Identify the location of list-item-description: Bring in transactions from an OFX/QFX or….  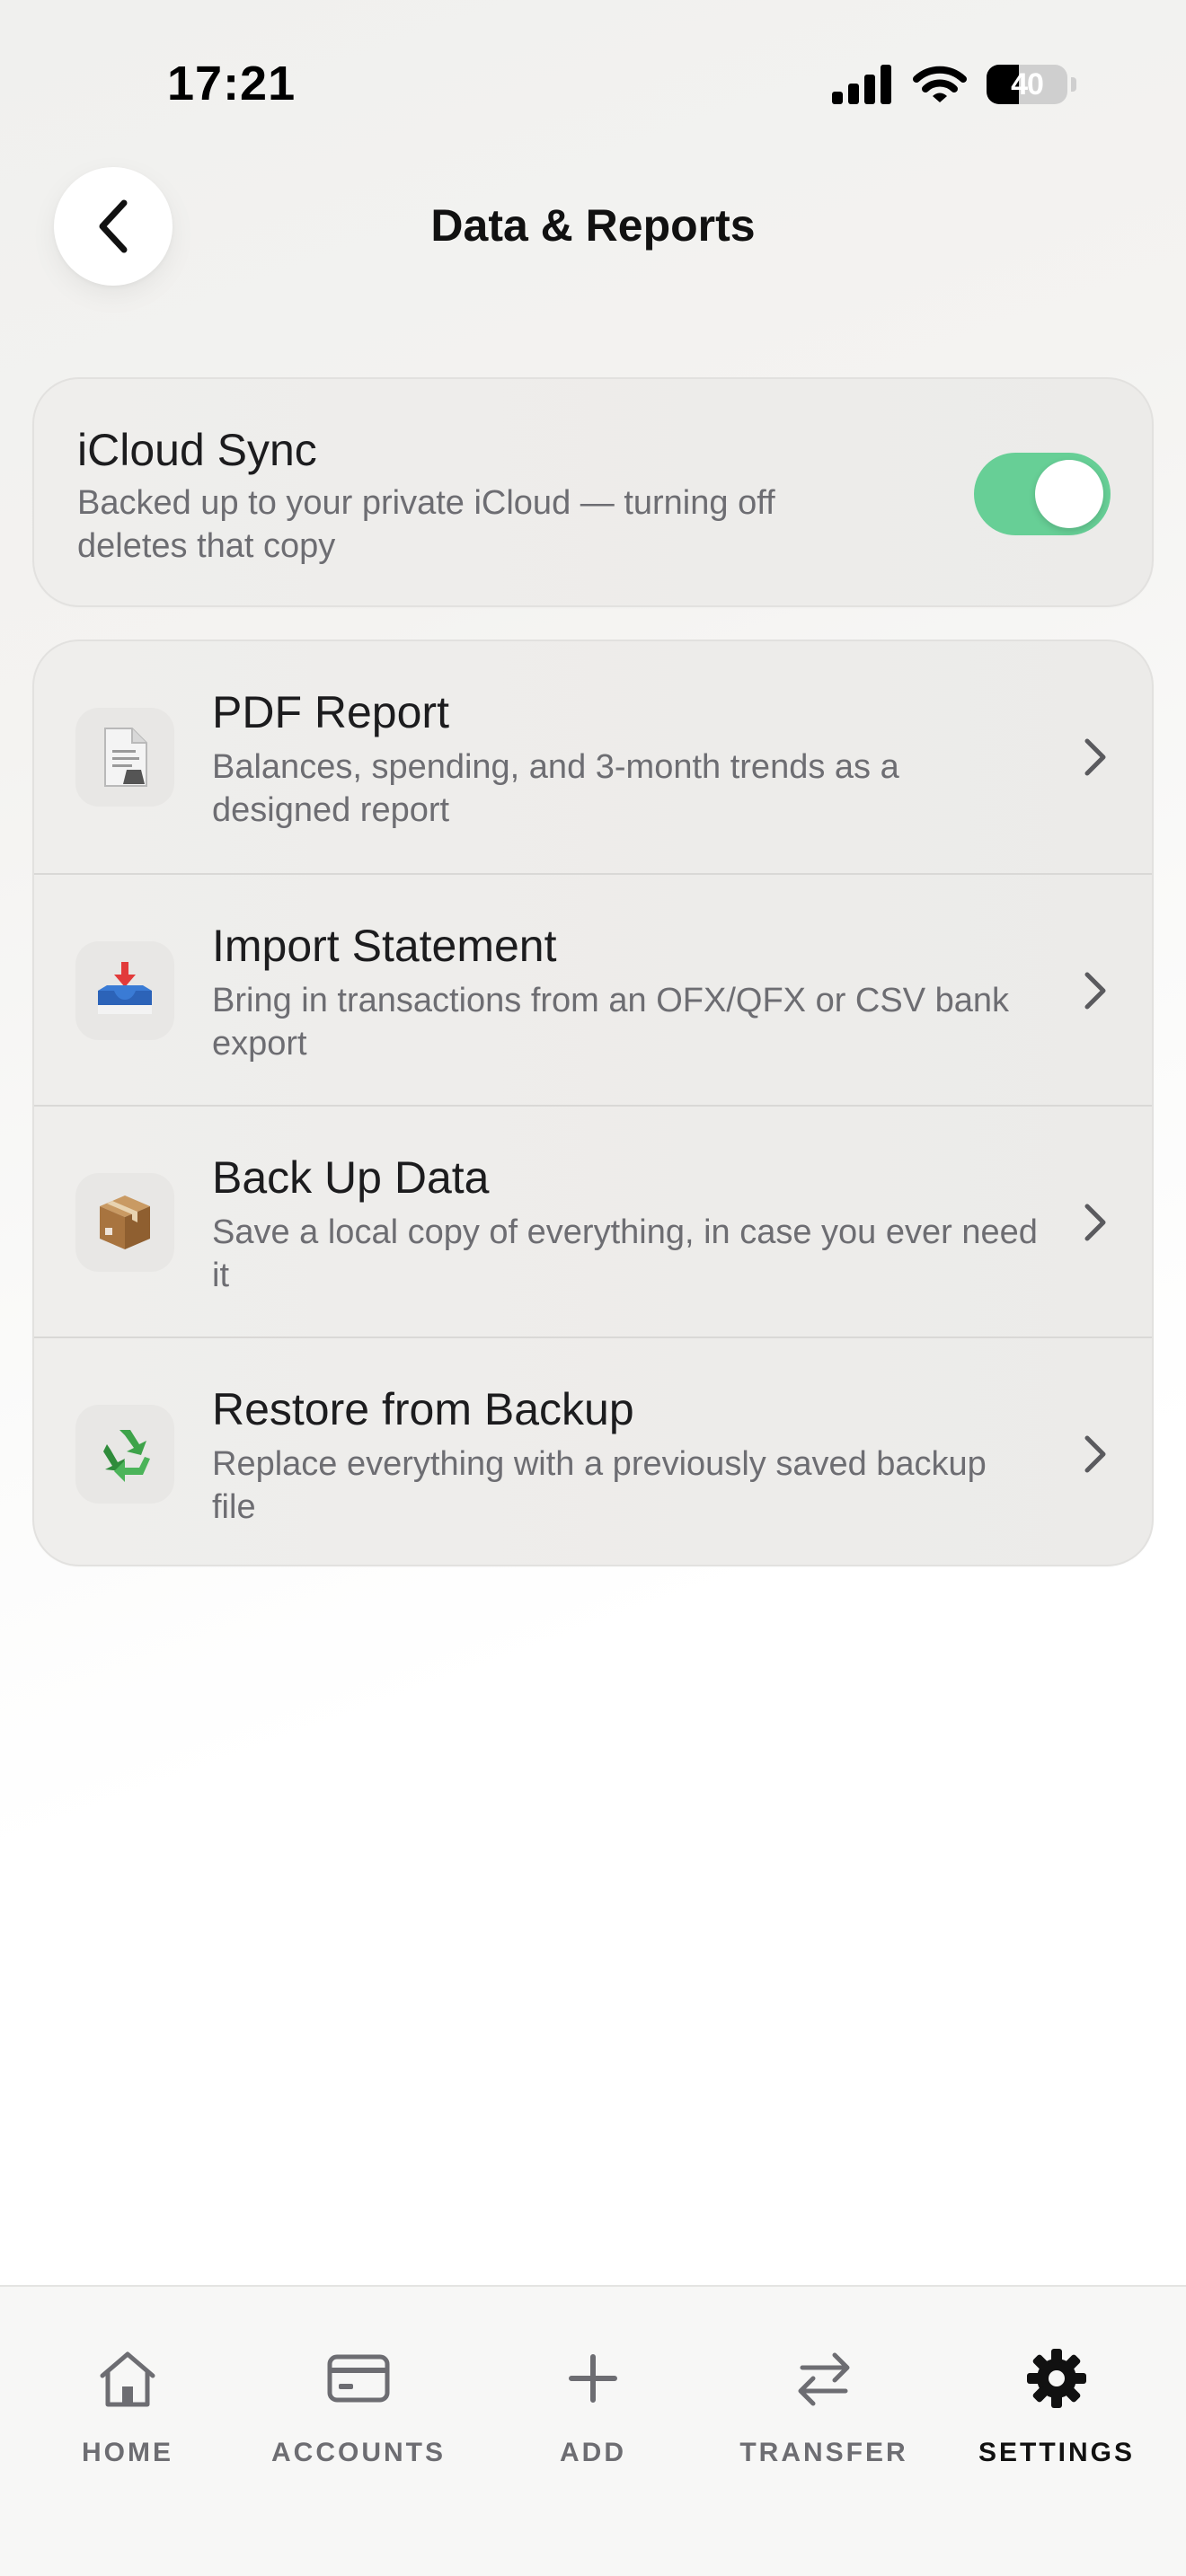
(611, 1022).